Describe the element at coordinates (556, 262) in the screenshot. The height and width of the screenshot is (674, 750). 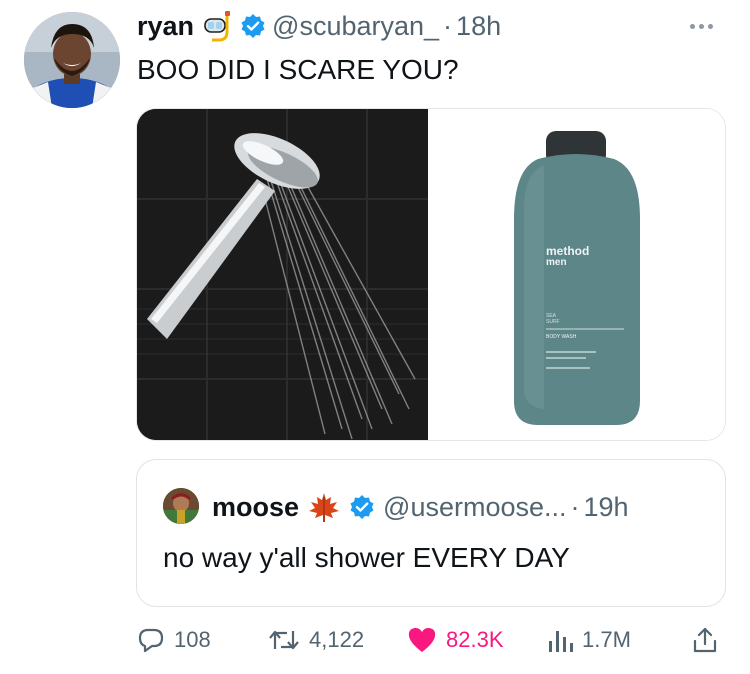
I see `svg-text: men` at that location.